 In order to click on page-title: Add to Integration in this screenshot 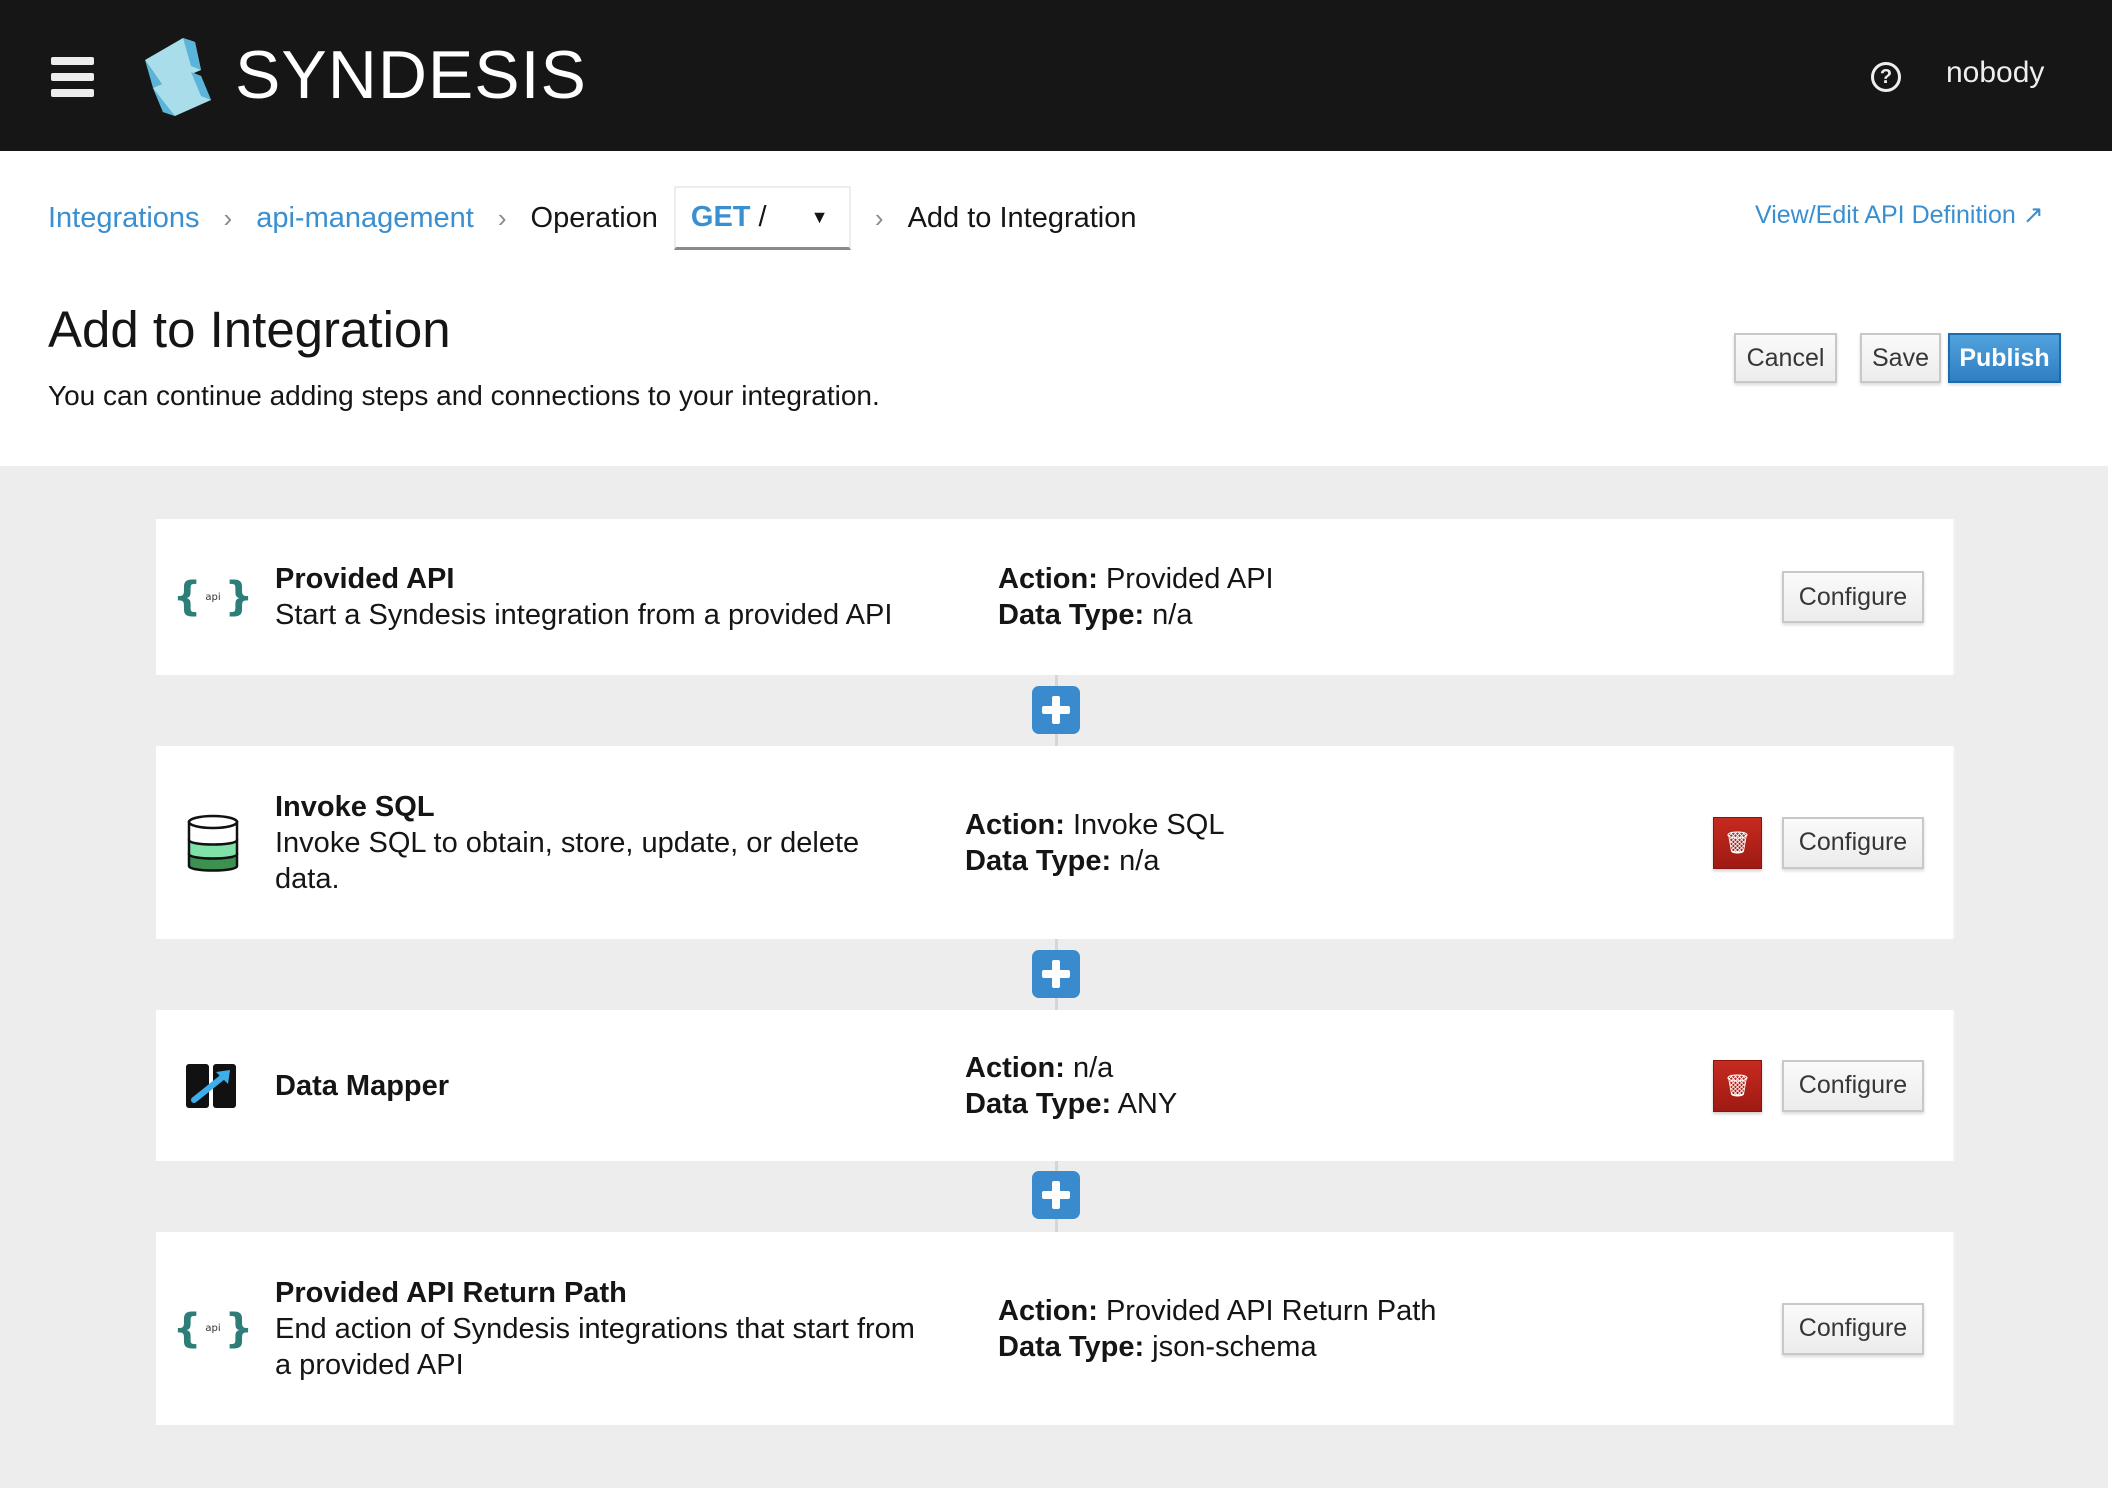, I will do `click(249, 329)`.